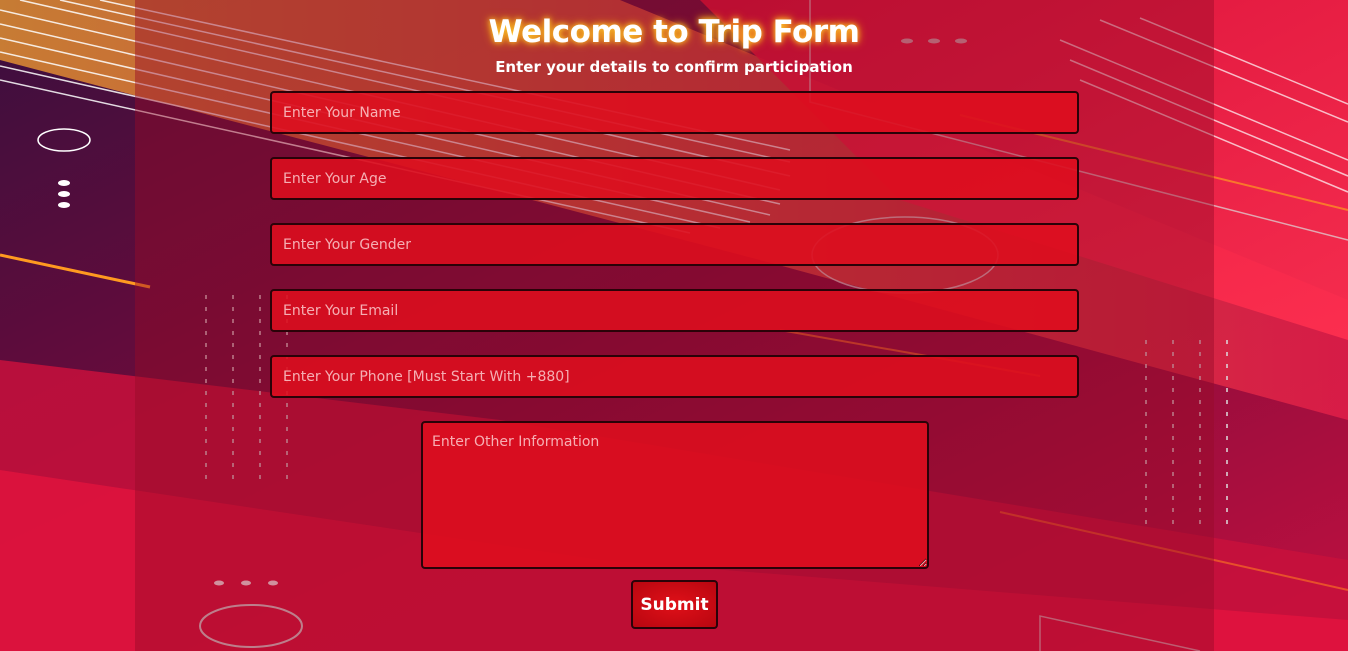 The height and width of the screenshot is (651, 1348). Describe the element at coordinates (674, 32) in the screenshot. I see `page-title: Welcome to Trip Form` at that location.